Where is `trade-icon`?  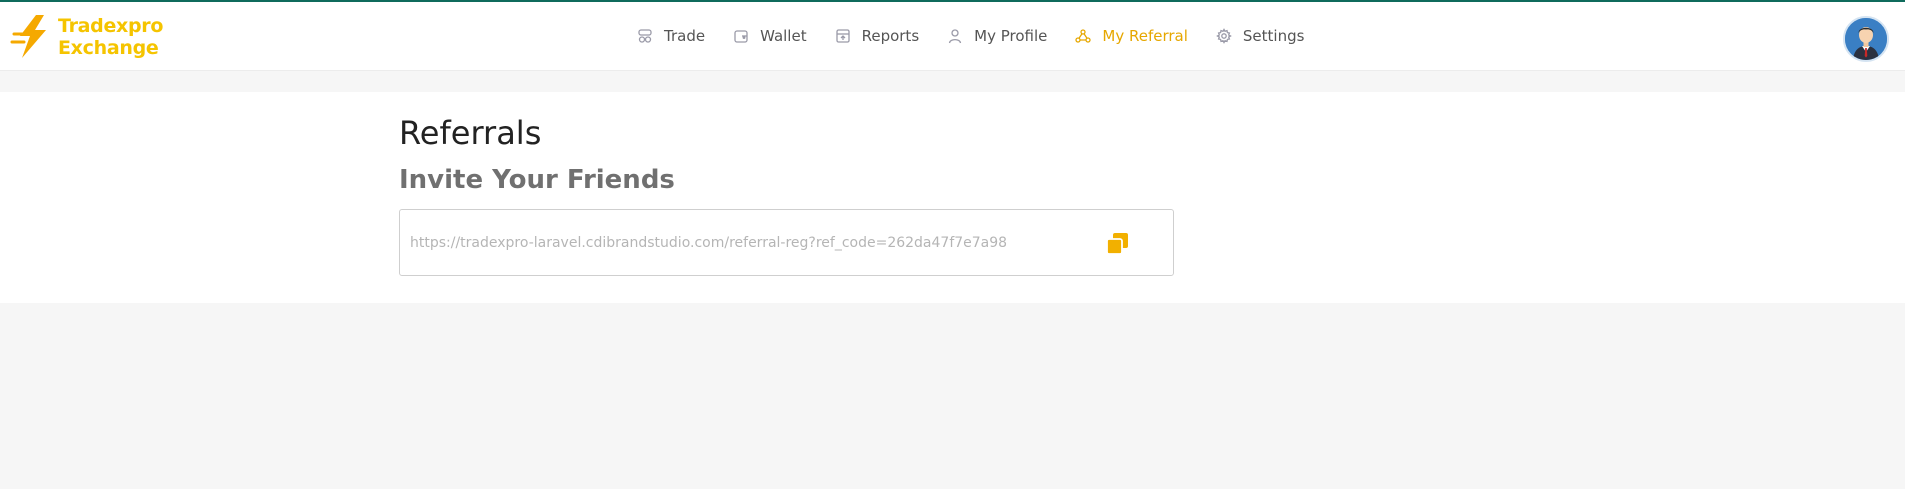
trade-icon is located at coordinates (645, 36).